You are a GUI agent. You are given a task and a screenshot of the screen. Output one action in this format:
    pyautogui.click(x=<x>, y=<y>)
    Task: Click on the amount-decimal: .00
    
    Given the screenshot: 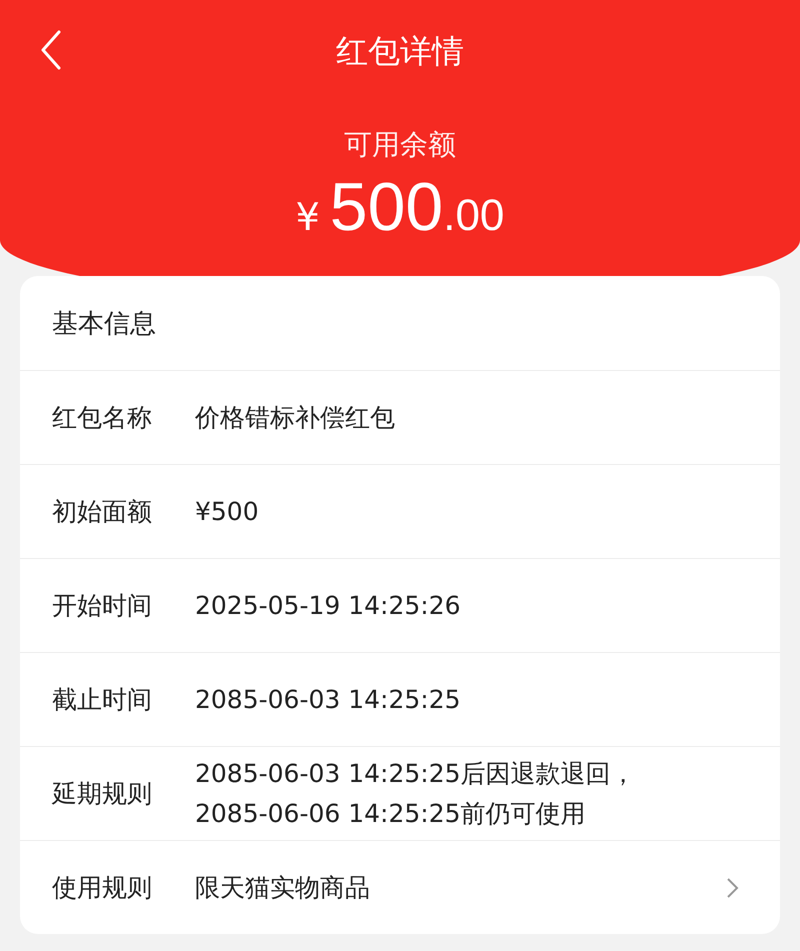 What is the action you would take?
    pyautogui.click(x=473, y=216)
    